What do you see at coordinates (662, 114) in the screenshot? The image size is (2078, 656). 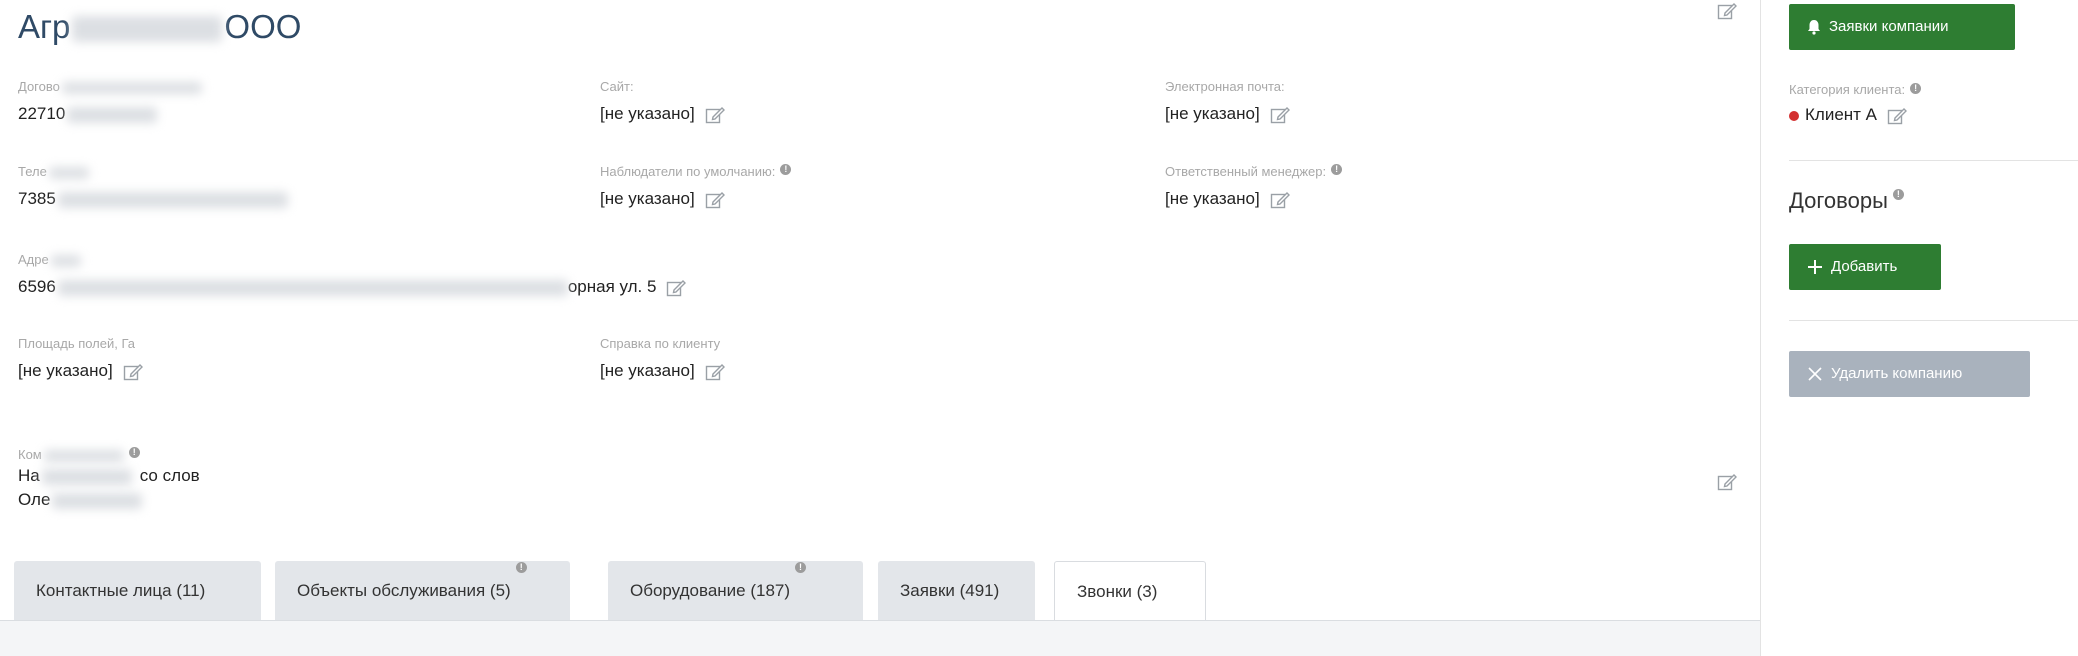 I see `site-value: [не указано]` at bounding box center [662, 114].